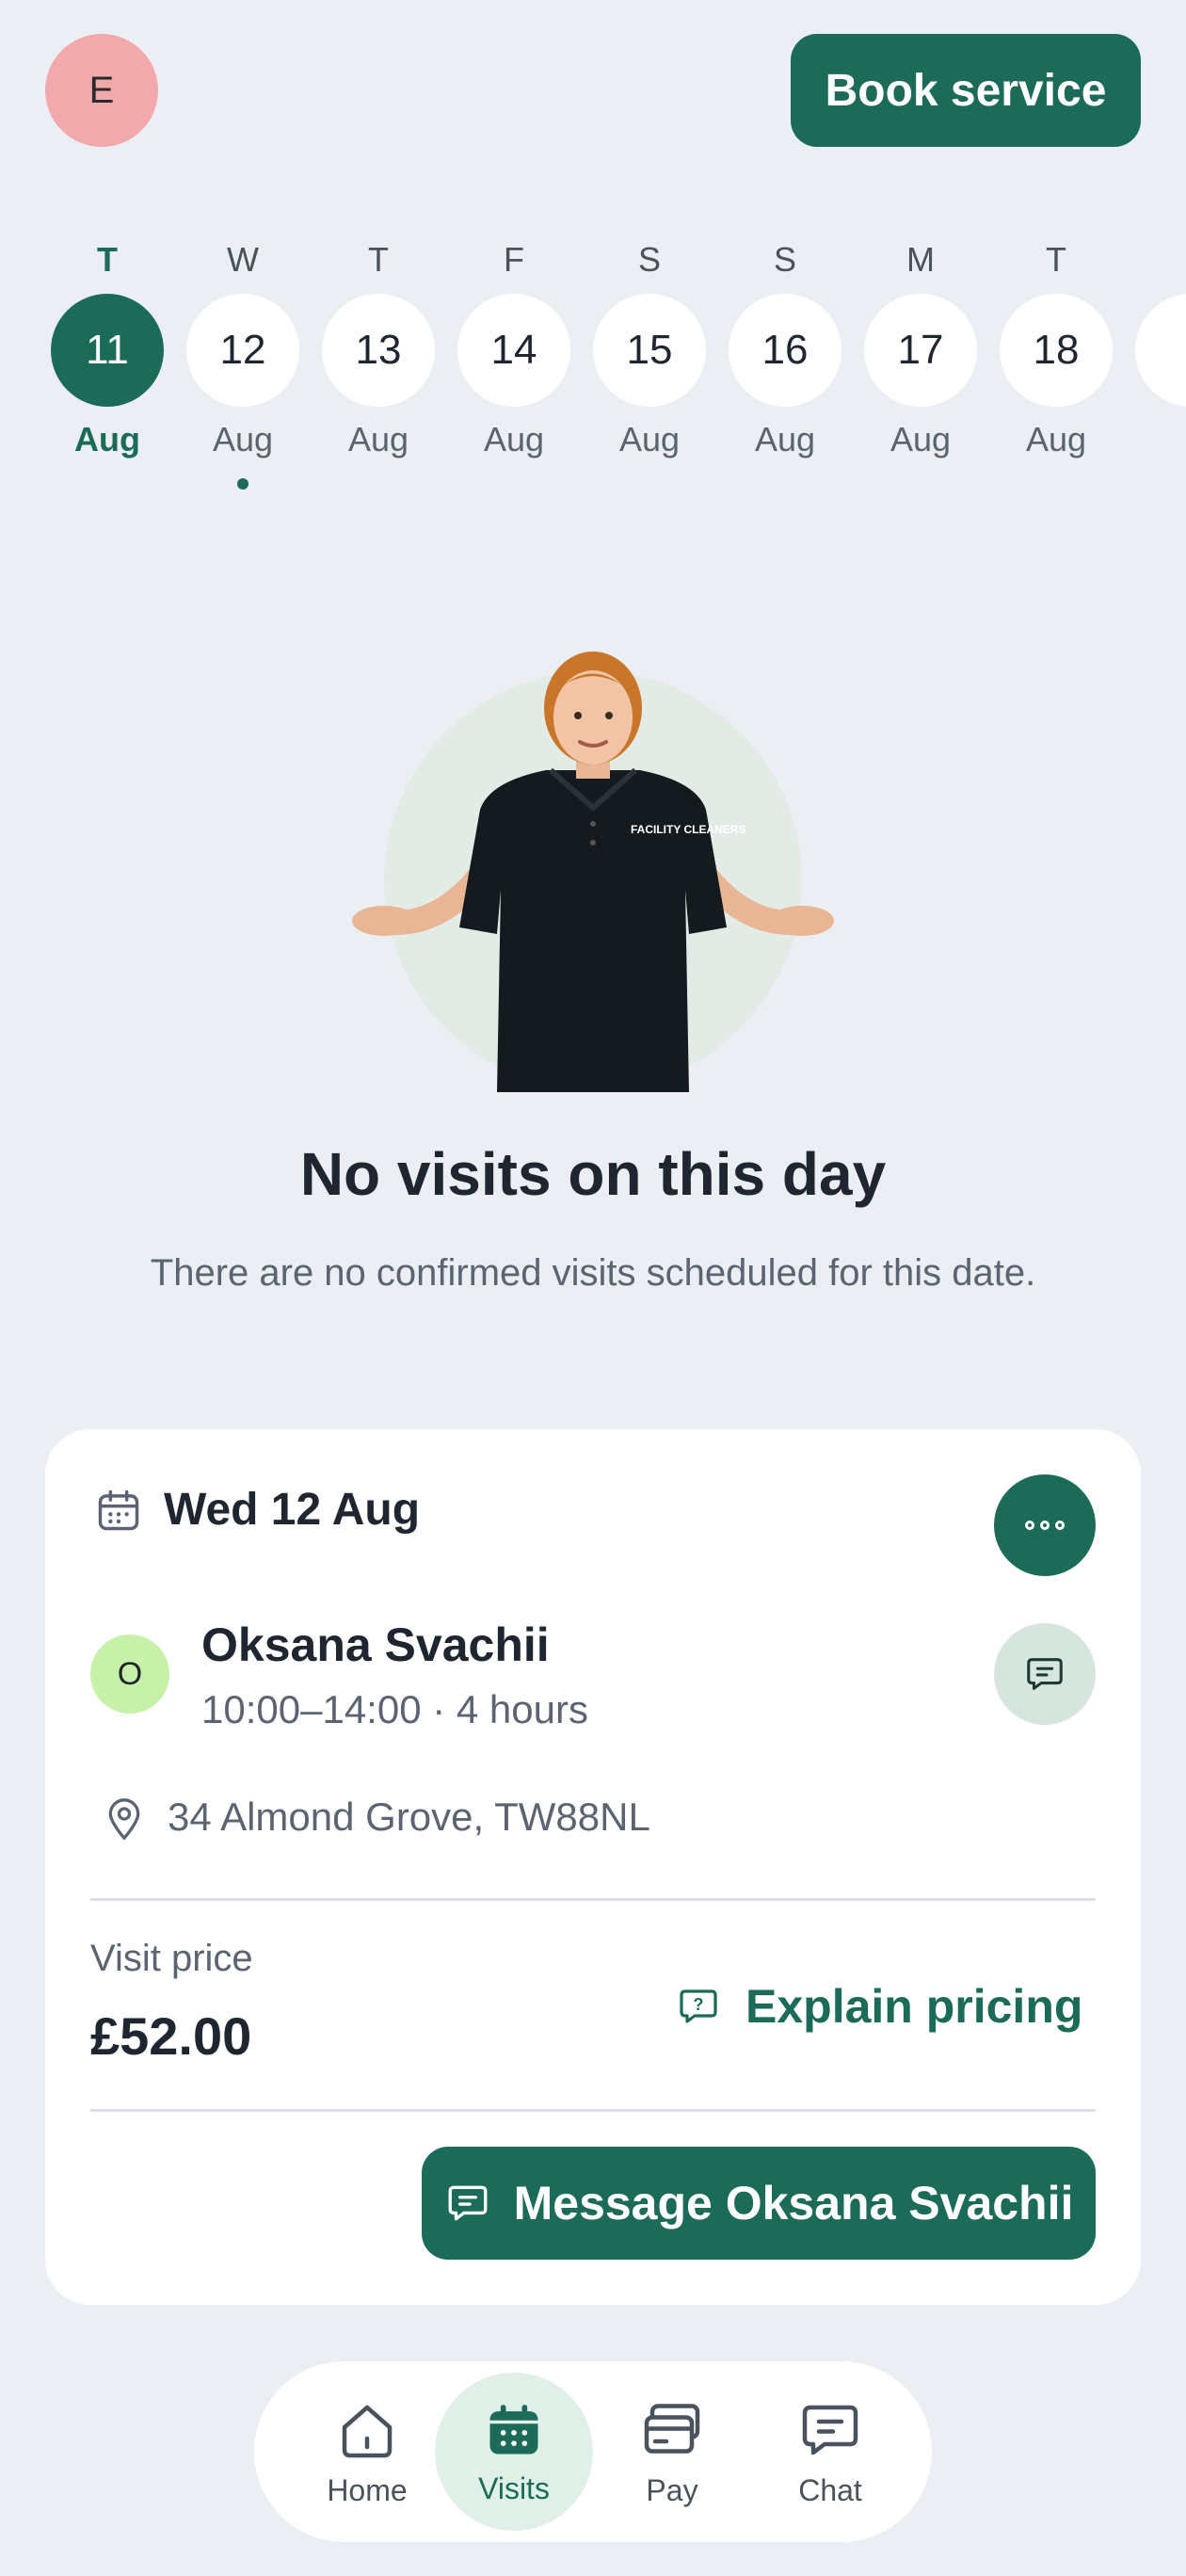 This screenshot has height=2576, width=1186. What do you see at coordinates (1045, 1525) in the screenshot?
I see `more-options-button` at bounding box center [1045, 1525].